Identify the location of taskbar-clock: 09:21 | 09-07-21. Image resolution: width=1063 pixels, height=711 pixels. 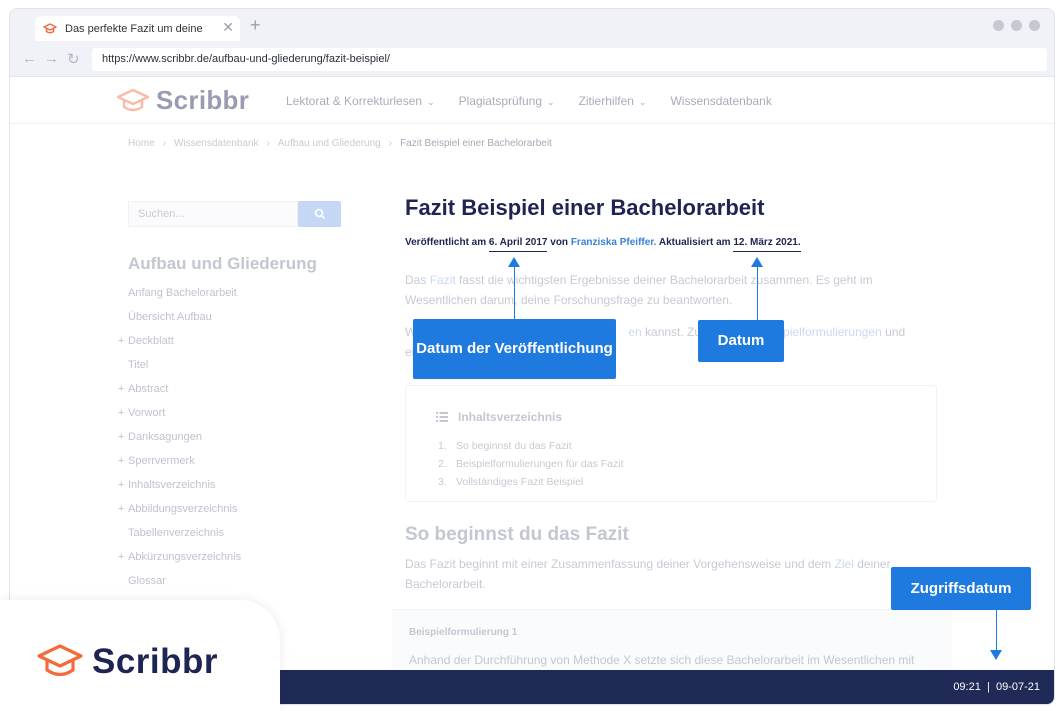
(996, 687).